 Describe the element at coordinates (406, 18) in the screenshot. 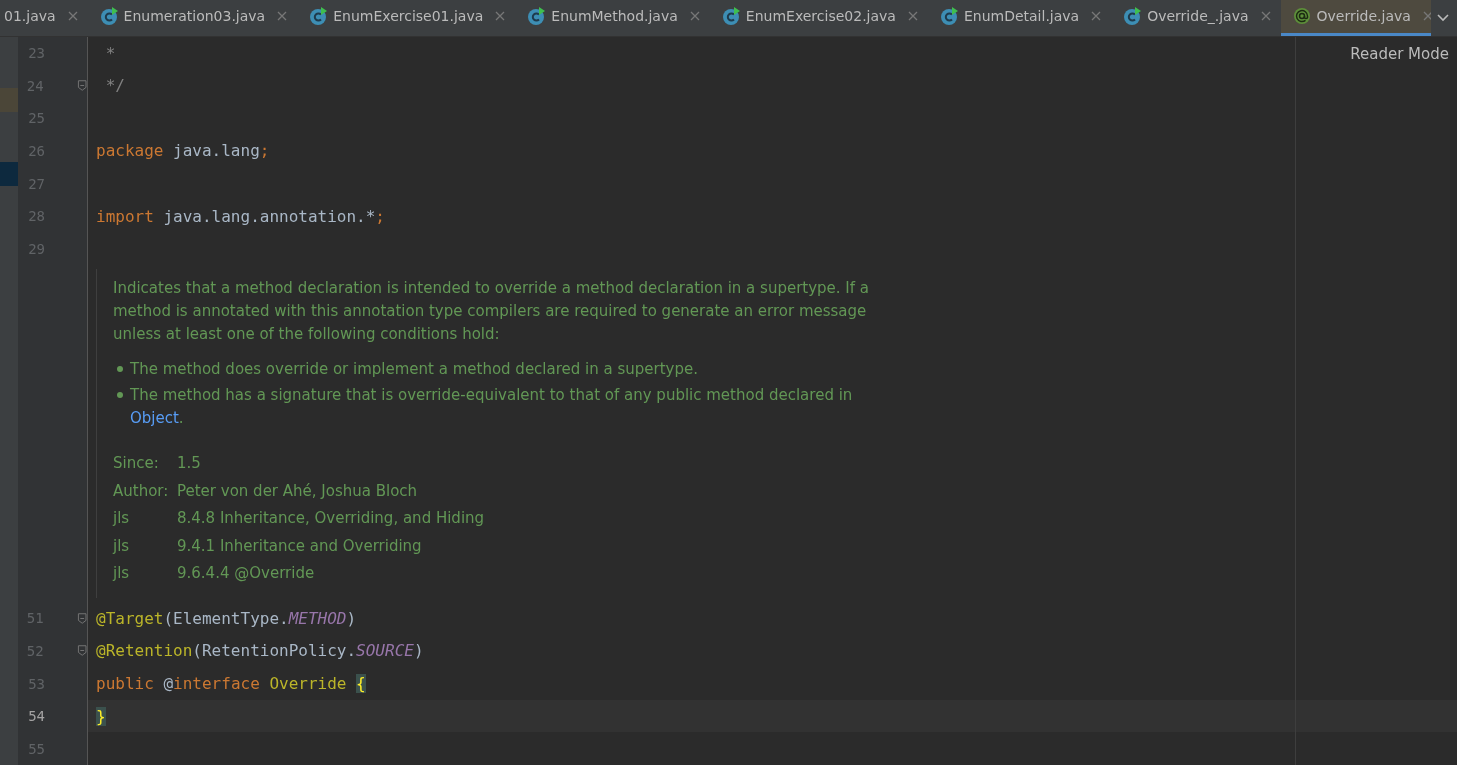

I see `editor-tab: EnumExercise01.java` at that location.